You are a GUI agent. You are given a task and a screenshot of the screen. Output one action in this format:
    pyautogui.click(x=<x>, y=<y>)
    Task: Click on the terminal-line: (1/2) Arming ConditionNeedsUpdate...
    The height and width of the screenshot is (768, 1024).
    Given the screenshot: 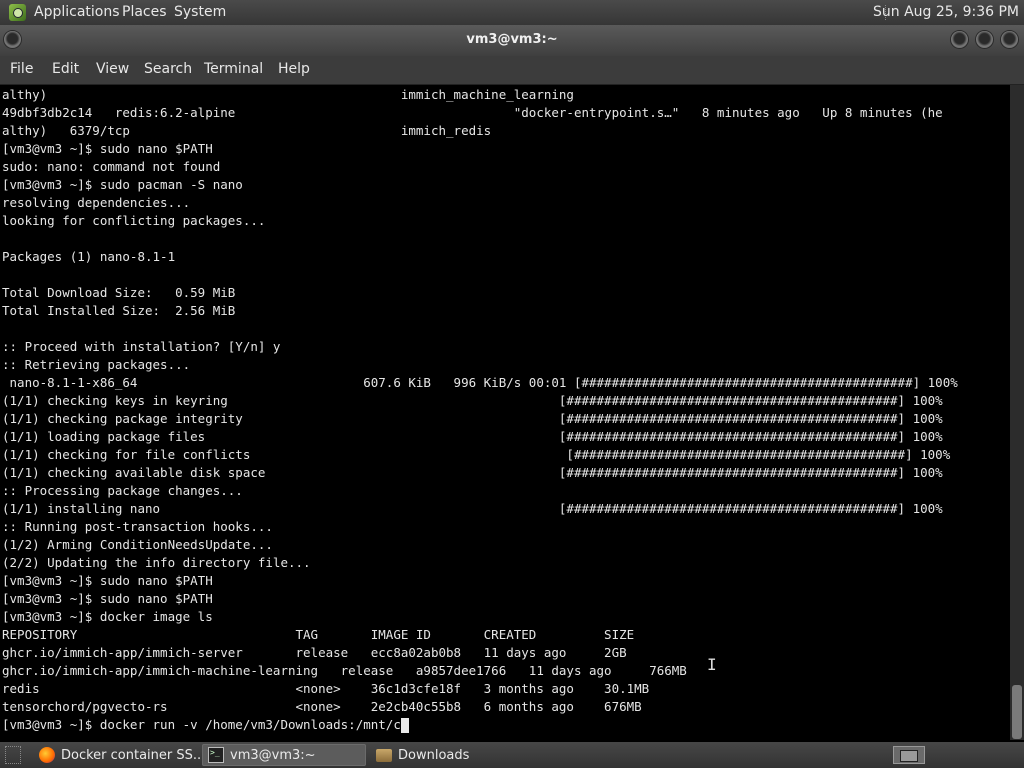 What is the action you would take?
    pyautogui.click(x=137, y=544)
    